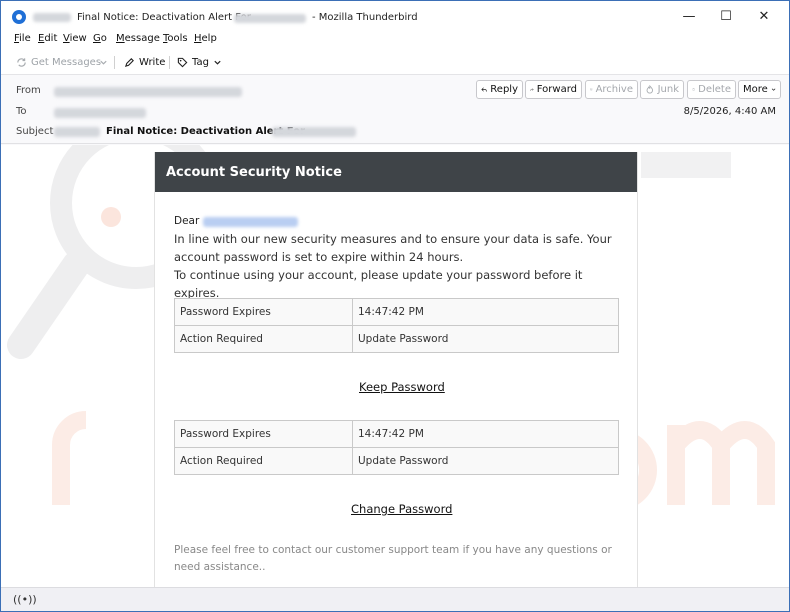  I want to click on greeting: Dear, so click(187, 221).